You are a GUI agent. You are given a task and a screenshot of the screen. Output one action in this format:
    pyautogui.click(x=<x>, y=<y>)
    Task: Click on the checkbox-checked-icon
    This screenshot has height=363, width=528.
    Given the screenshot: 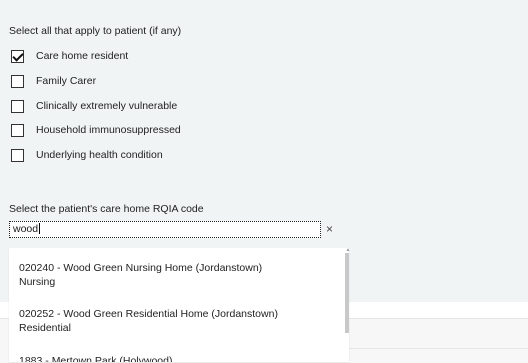 What is the action you would take?
    pyautogui.click(x=17, y=56)
    